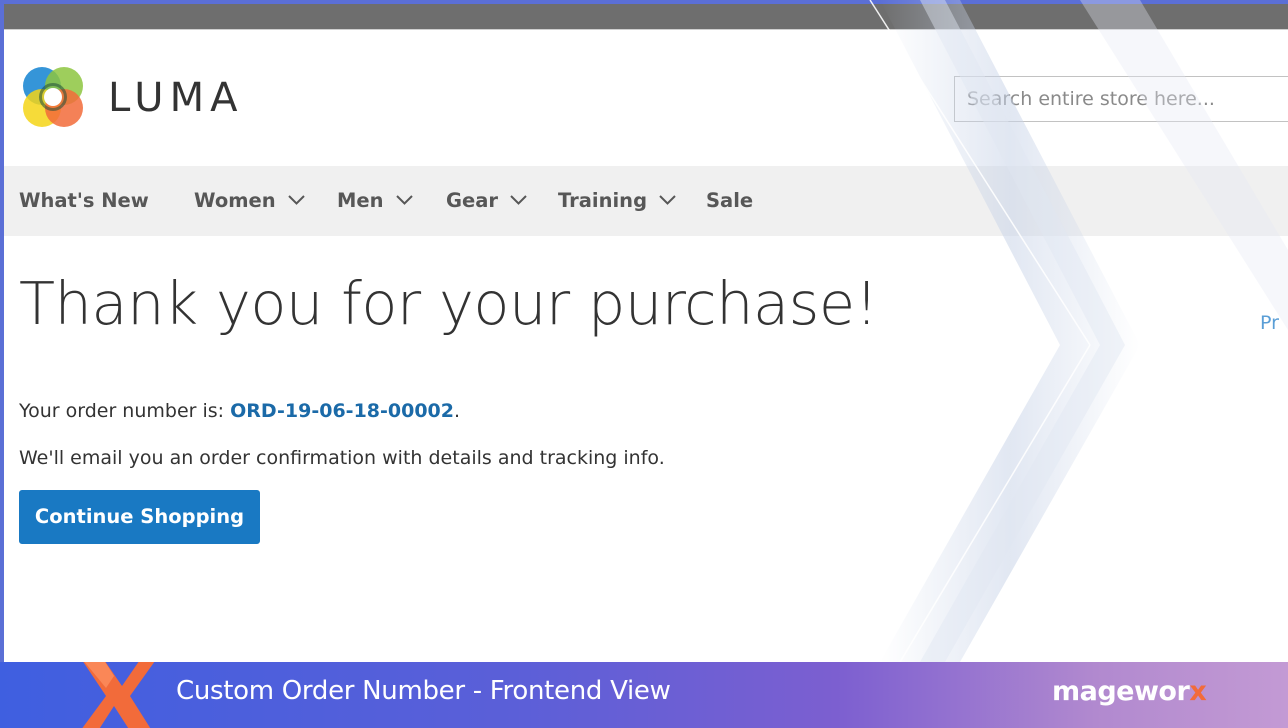 Image resolution: width=1288 pixels, height=728 pixels. Describe the element at coordinates (139, 517) in the screenshot. I see `continue-shopping-button: Continue Shopping` at that location.